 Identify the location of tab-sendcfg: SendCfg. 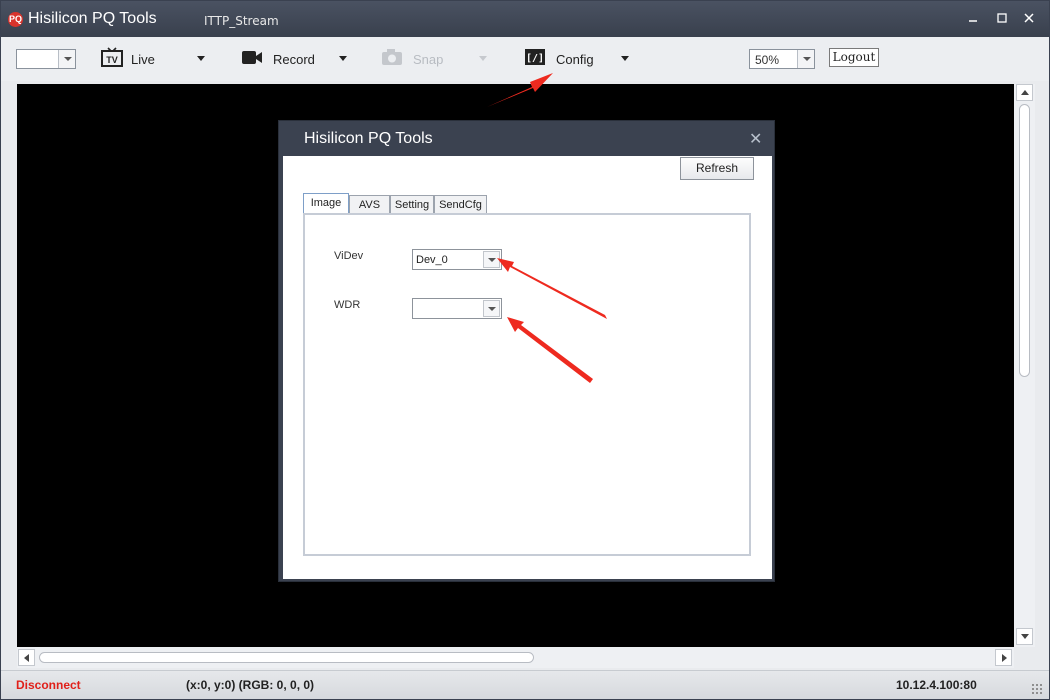
(460, 204).